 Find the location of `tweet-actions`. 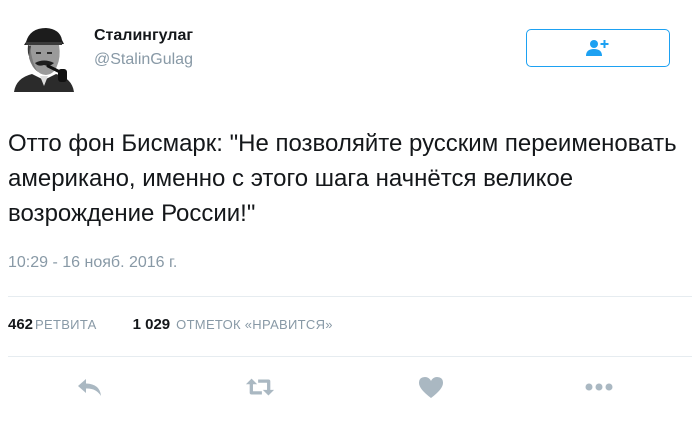

tweet-actions is located at coordinates (350, 387).